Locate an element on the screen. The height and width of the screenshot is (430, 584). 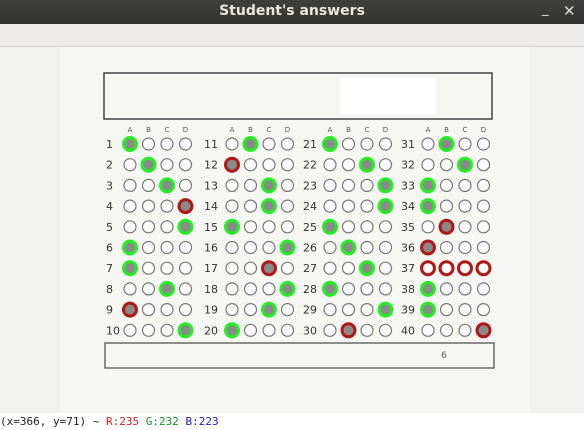
close-button: ✕ is located at coordinates (569, 11).